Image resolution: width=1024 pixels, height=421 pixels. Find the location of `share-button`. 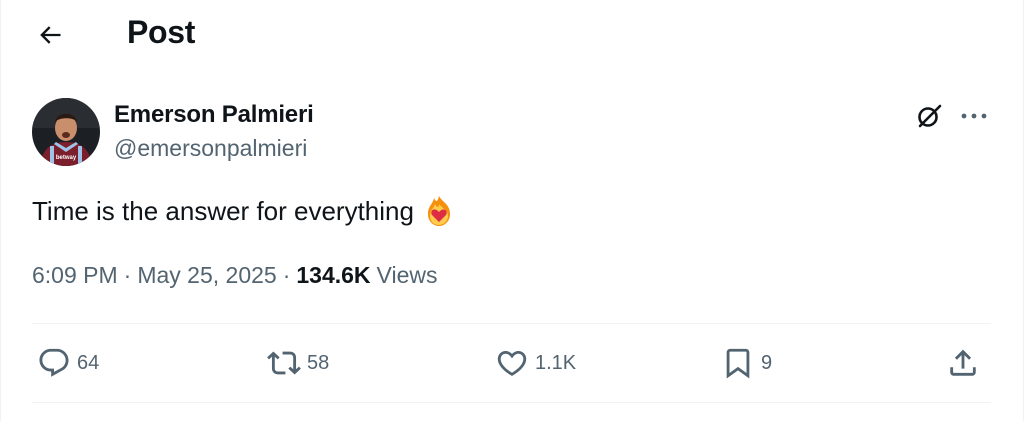

share-button is located at coordinates (963, 363).